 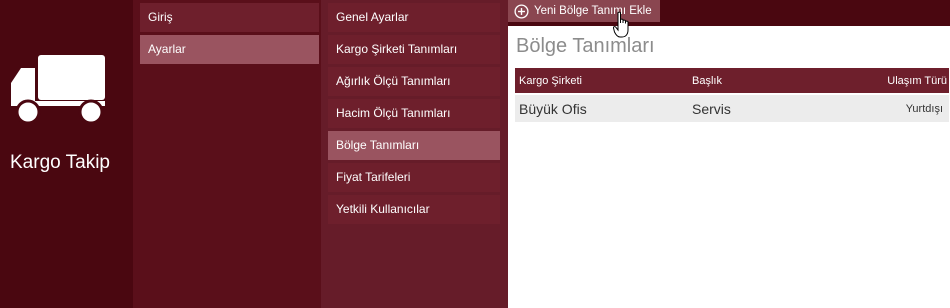 What do you see at coordinates (229, 17) in the screenshot?
I see `menu-item-giris: Giriş` at bounding box center [229, 17].